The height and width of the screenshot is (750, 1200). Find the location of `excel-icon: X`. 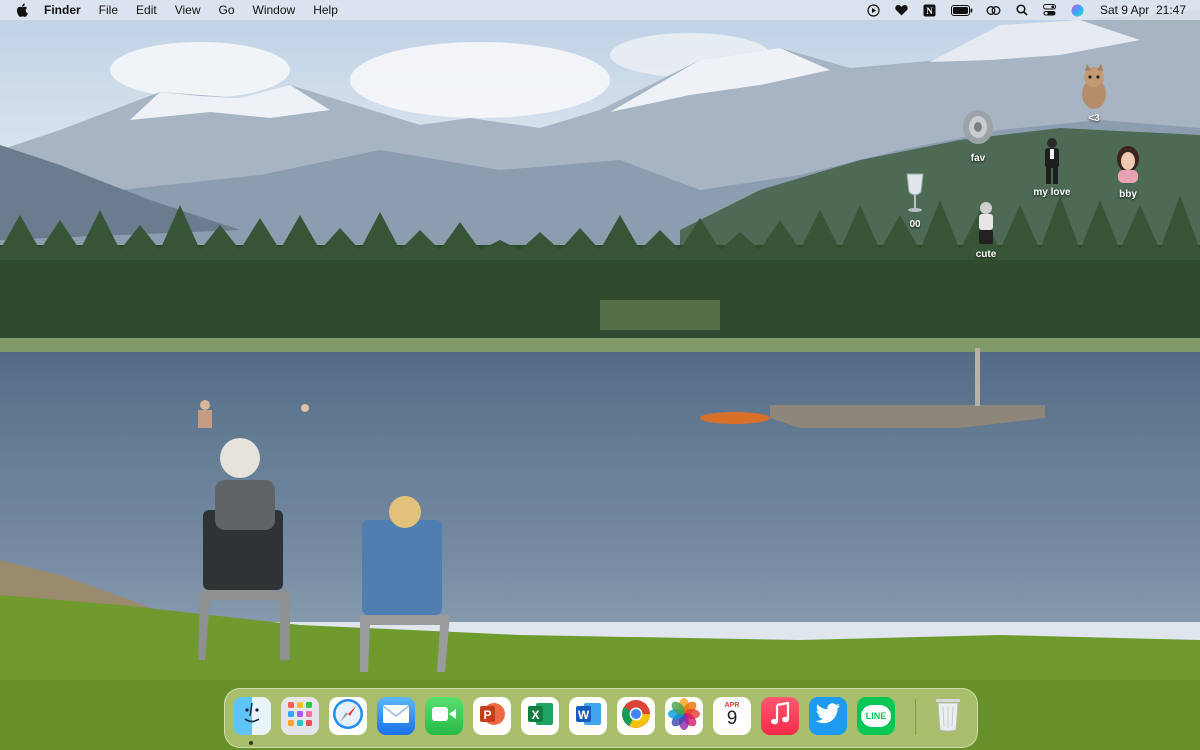

excel-icon: X is located at coordinates (540, 716).